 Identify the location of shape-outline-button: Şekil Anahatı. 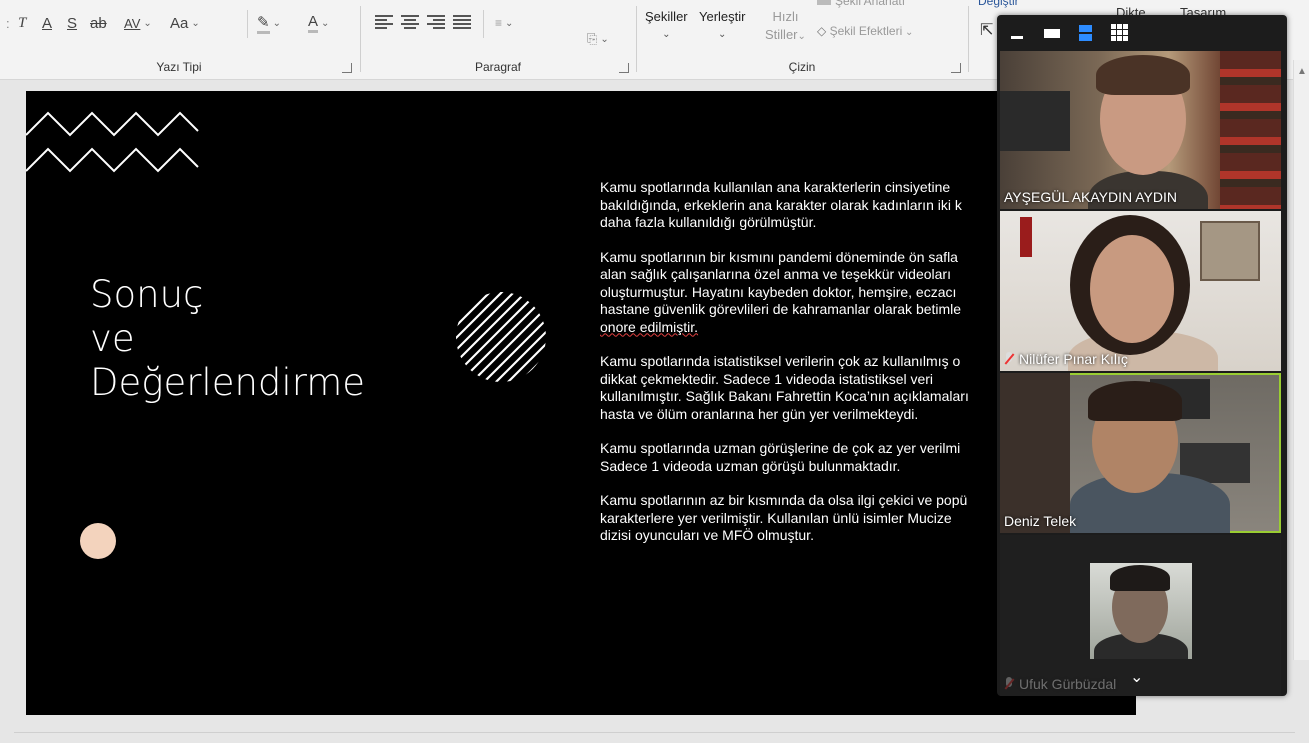
(861, 5).